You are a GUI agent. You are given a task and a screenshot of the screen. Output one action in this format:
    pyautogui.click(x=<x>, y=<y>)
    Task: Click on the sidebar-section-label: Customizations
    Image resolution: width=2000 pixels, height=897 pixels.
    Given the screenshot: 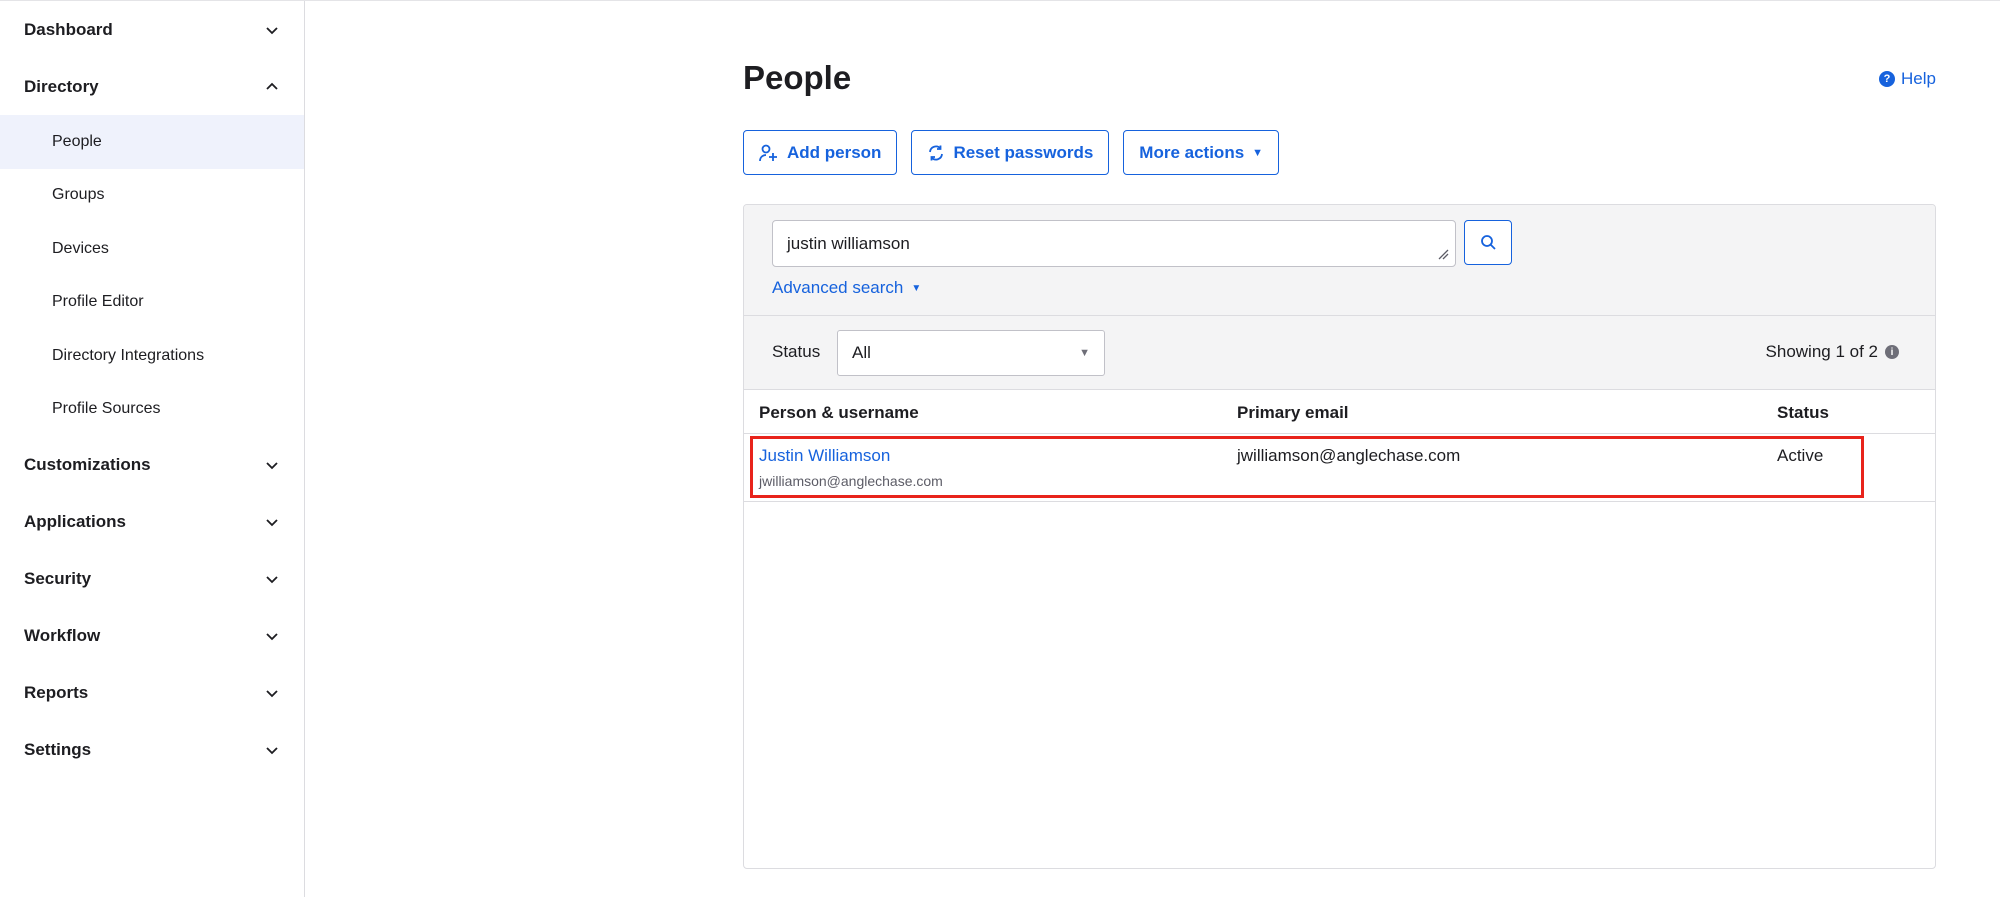 What is the action you would take?
    pyautogui.click(x=87, y=464)
    